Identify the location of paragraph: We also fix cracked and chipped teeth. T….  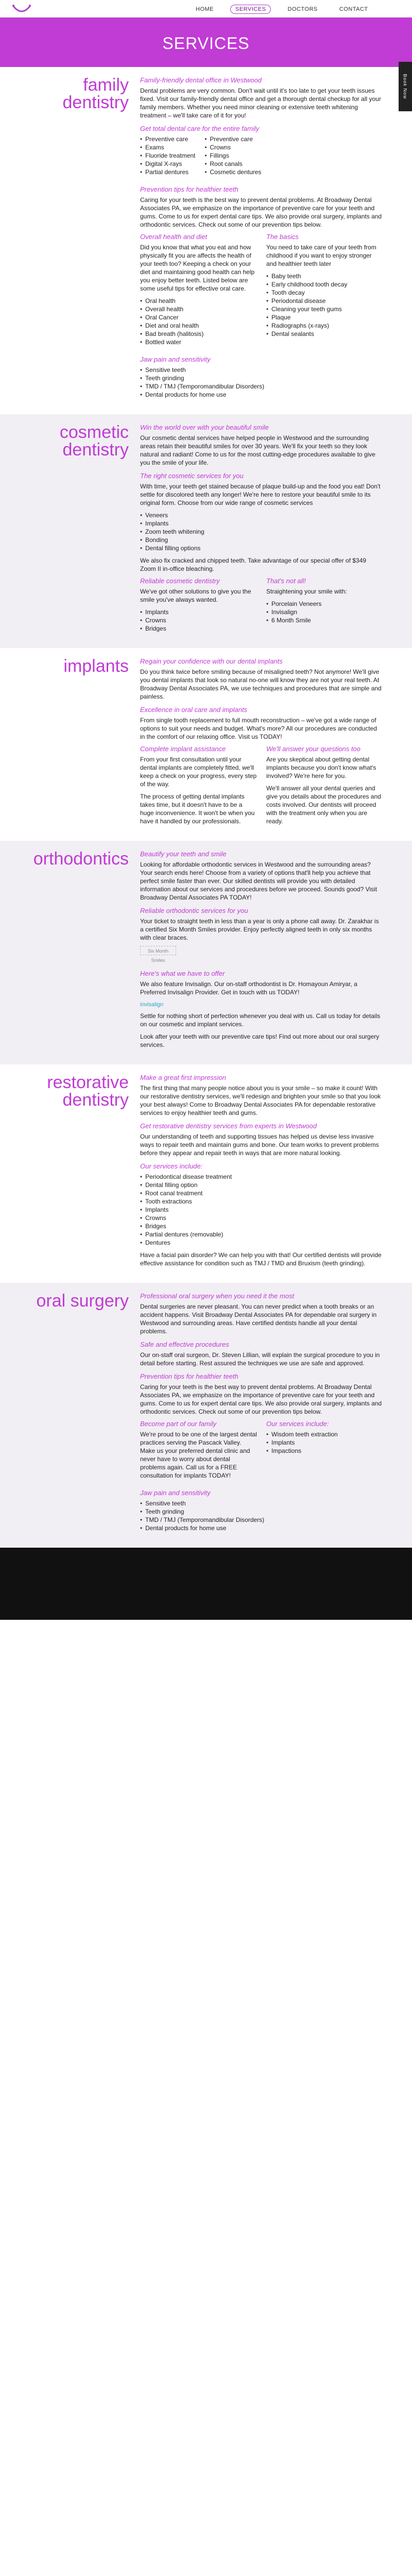
(253, 564).